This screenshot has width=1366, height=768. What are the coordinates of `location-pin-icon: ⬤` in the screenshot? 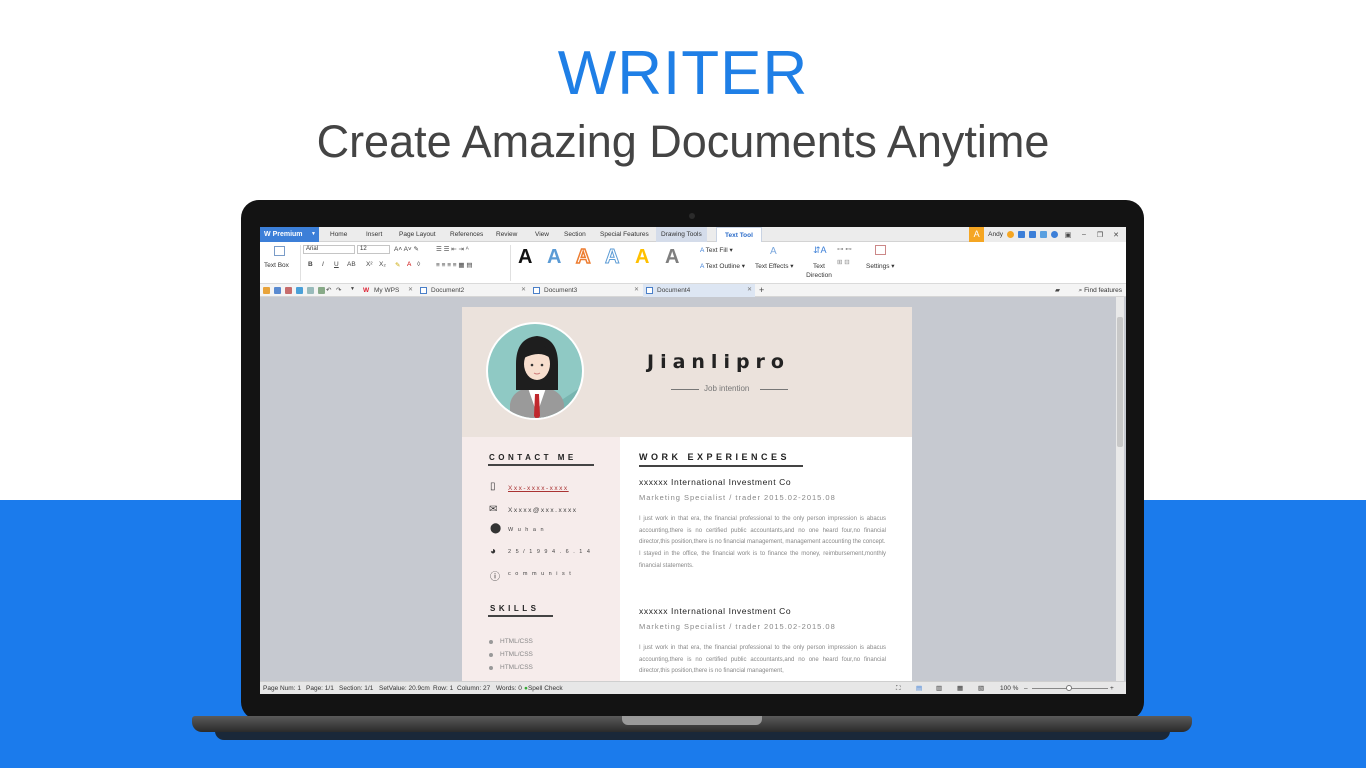 It's located at (496, 528).